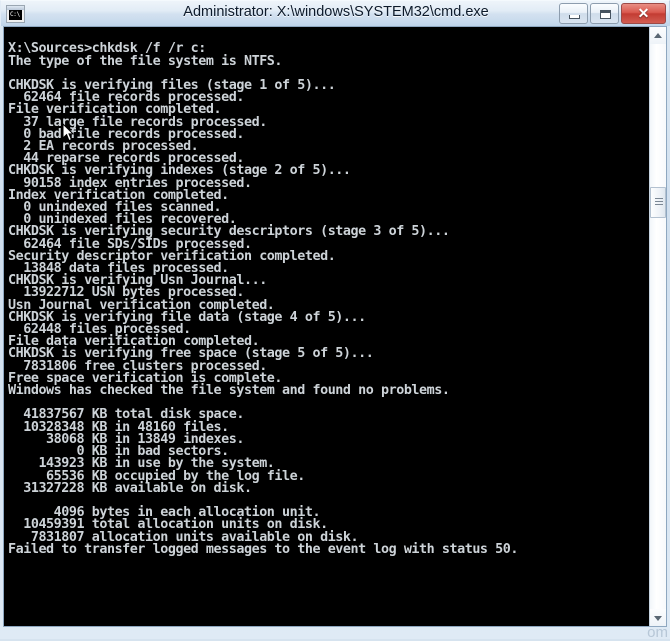  I want to click on close-button: ✕, so click(643, 13).